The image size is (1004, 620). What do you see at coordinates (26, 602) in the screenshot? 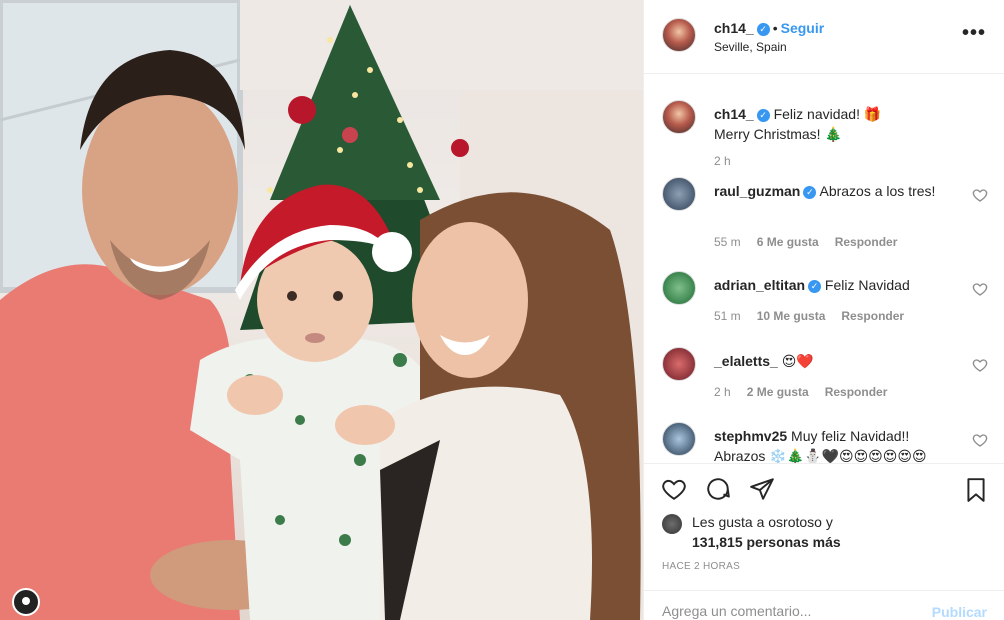
I see `tag-icon` at bounding box center [26, 602].